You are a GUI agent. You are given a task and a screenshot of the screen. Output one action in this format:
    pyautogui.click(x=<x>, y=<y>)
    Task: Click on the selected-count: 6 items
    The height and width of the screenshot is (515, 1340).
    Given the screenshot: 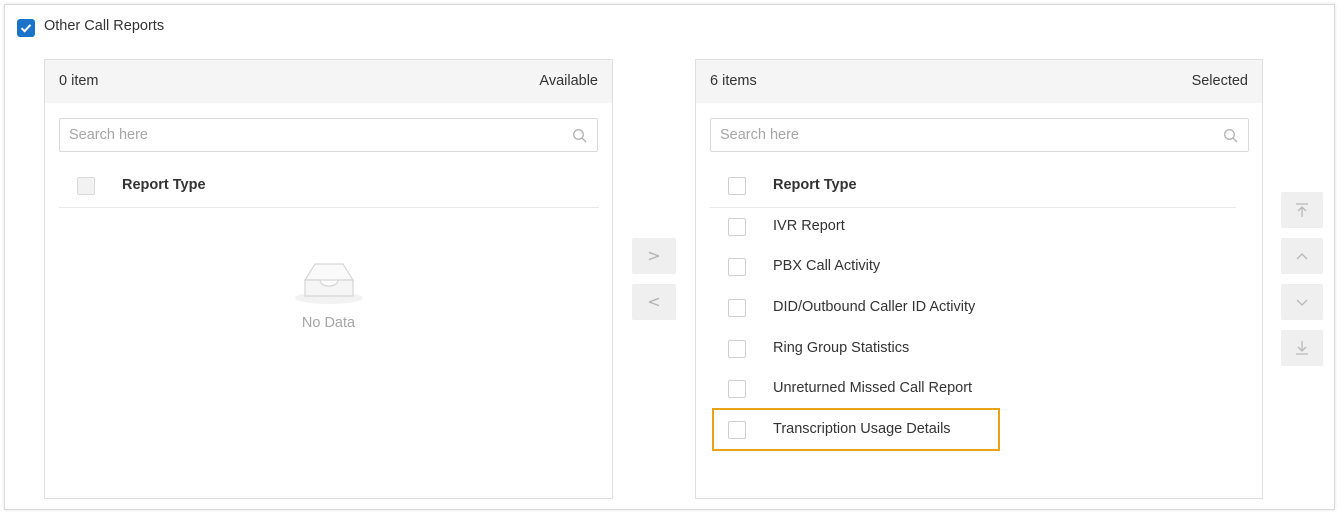 What is the action you would take?
    pyautogui.click(x=733, y=81)
    